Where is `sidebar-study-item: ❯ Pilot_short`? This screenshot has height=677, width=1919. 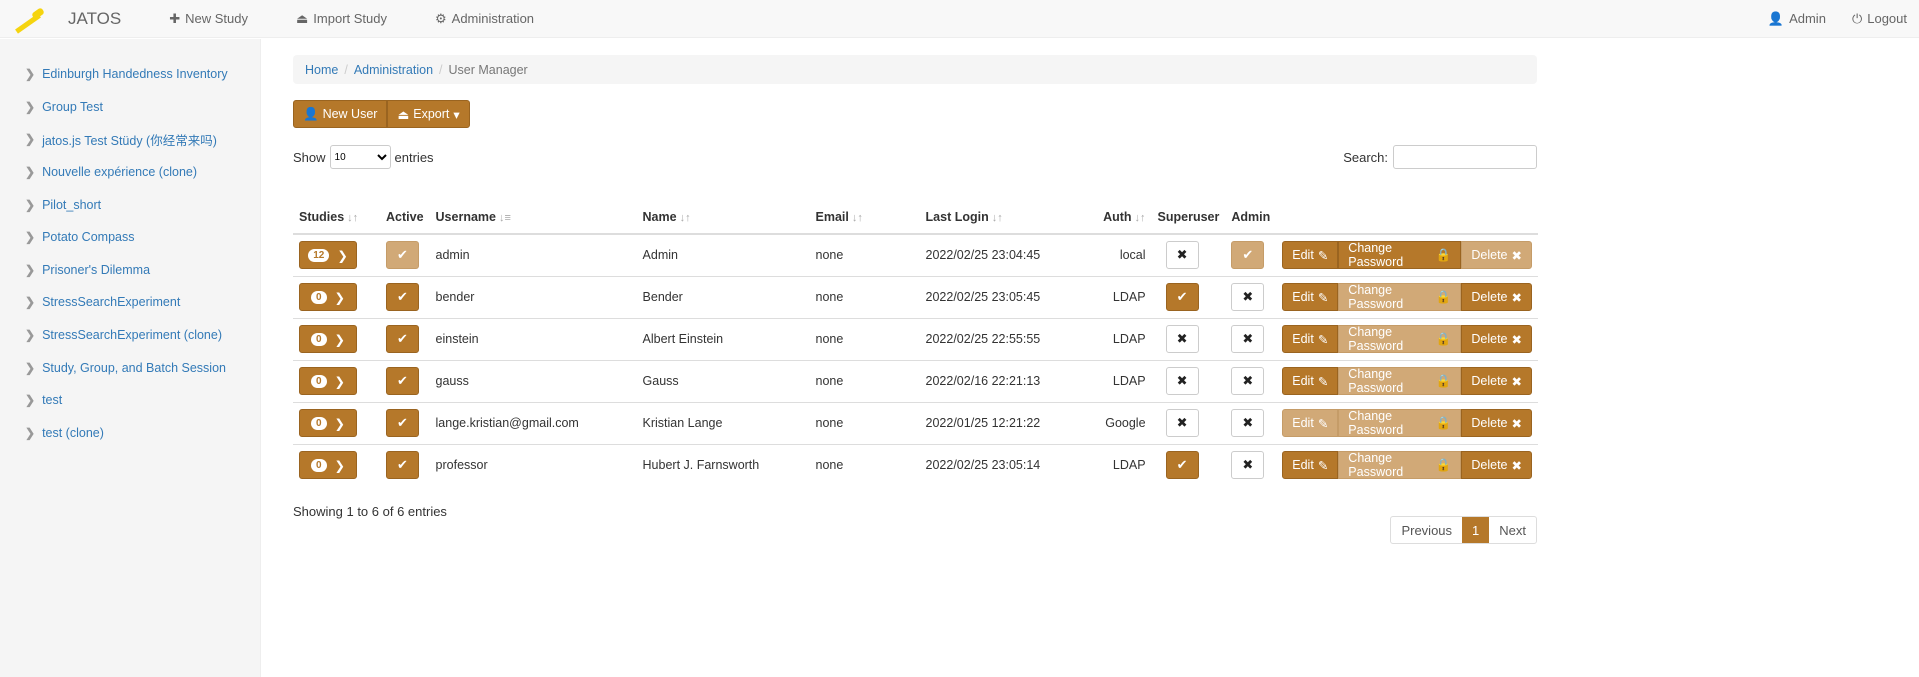
sidebar-study-item: ❯ Pilot_short is located at coordinates (130, 204).